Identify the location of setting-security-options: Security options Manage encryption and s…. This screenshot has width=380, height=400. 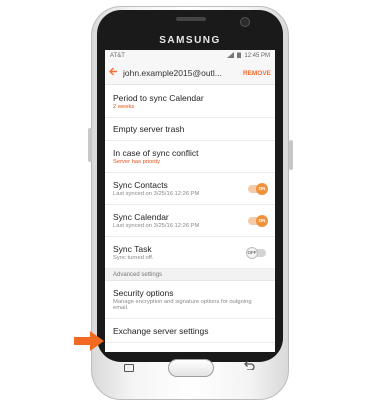
(190, 300).